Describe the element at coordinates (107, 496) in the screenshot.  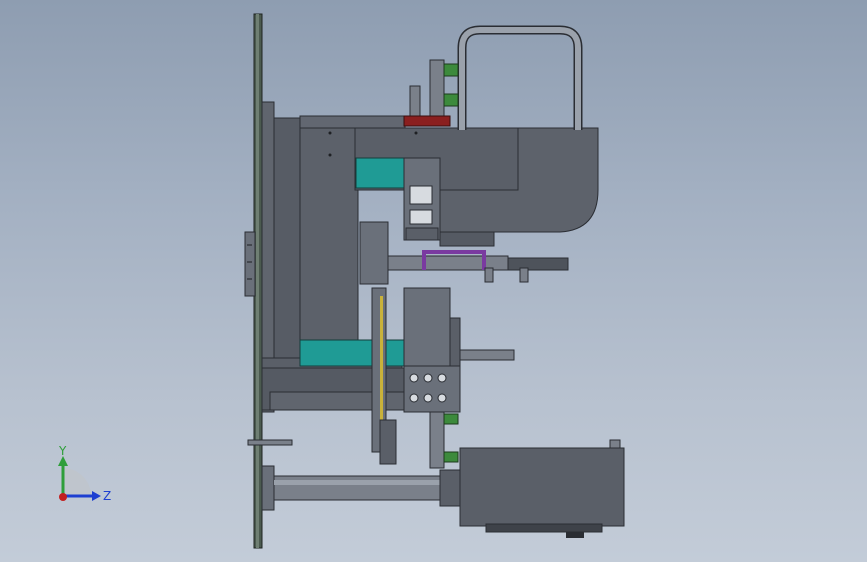
I see `triad-z-label: Z` at that location.